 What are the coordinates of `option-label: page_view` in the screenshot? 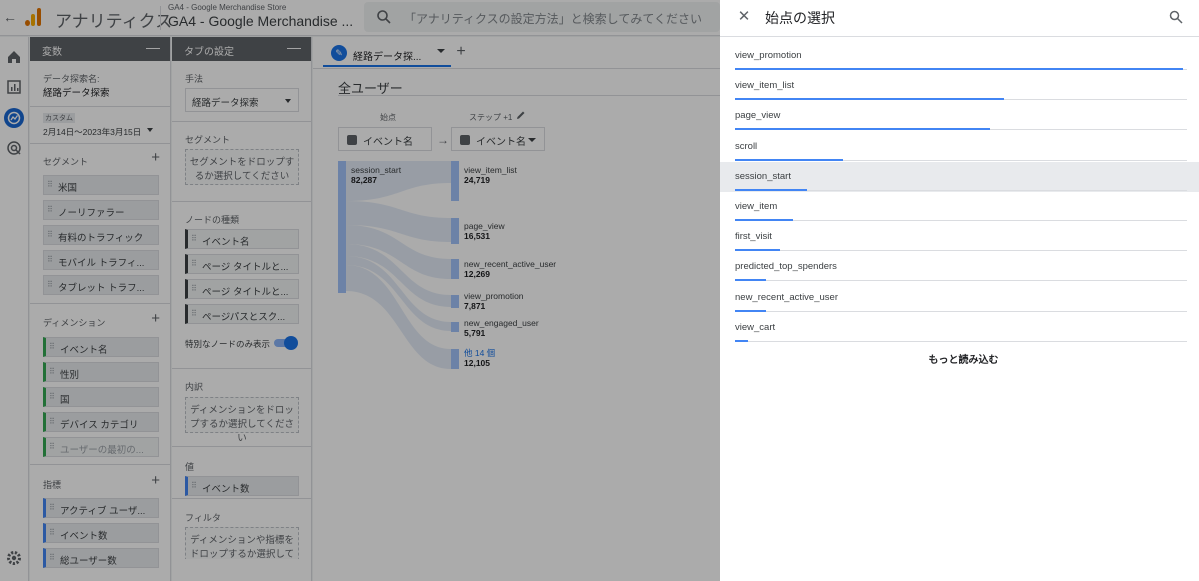 It's located at (758, 116).